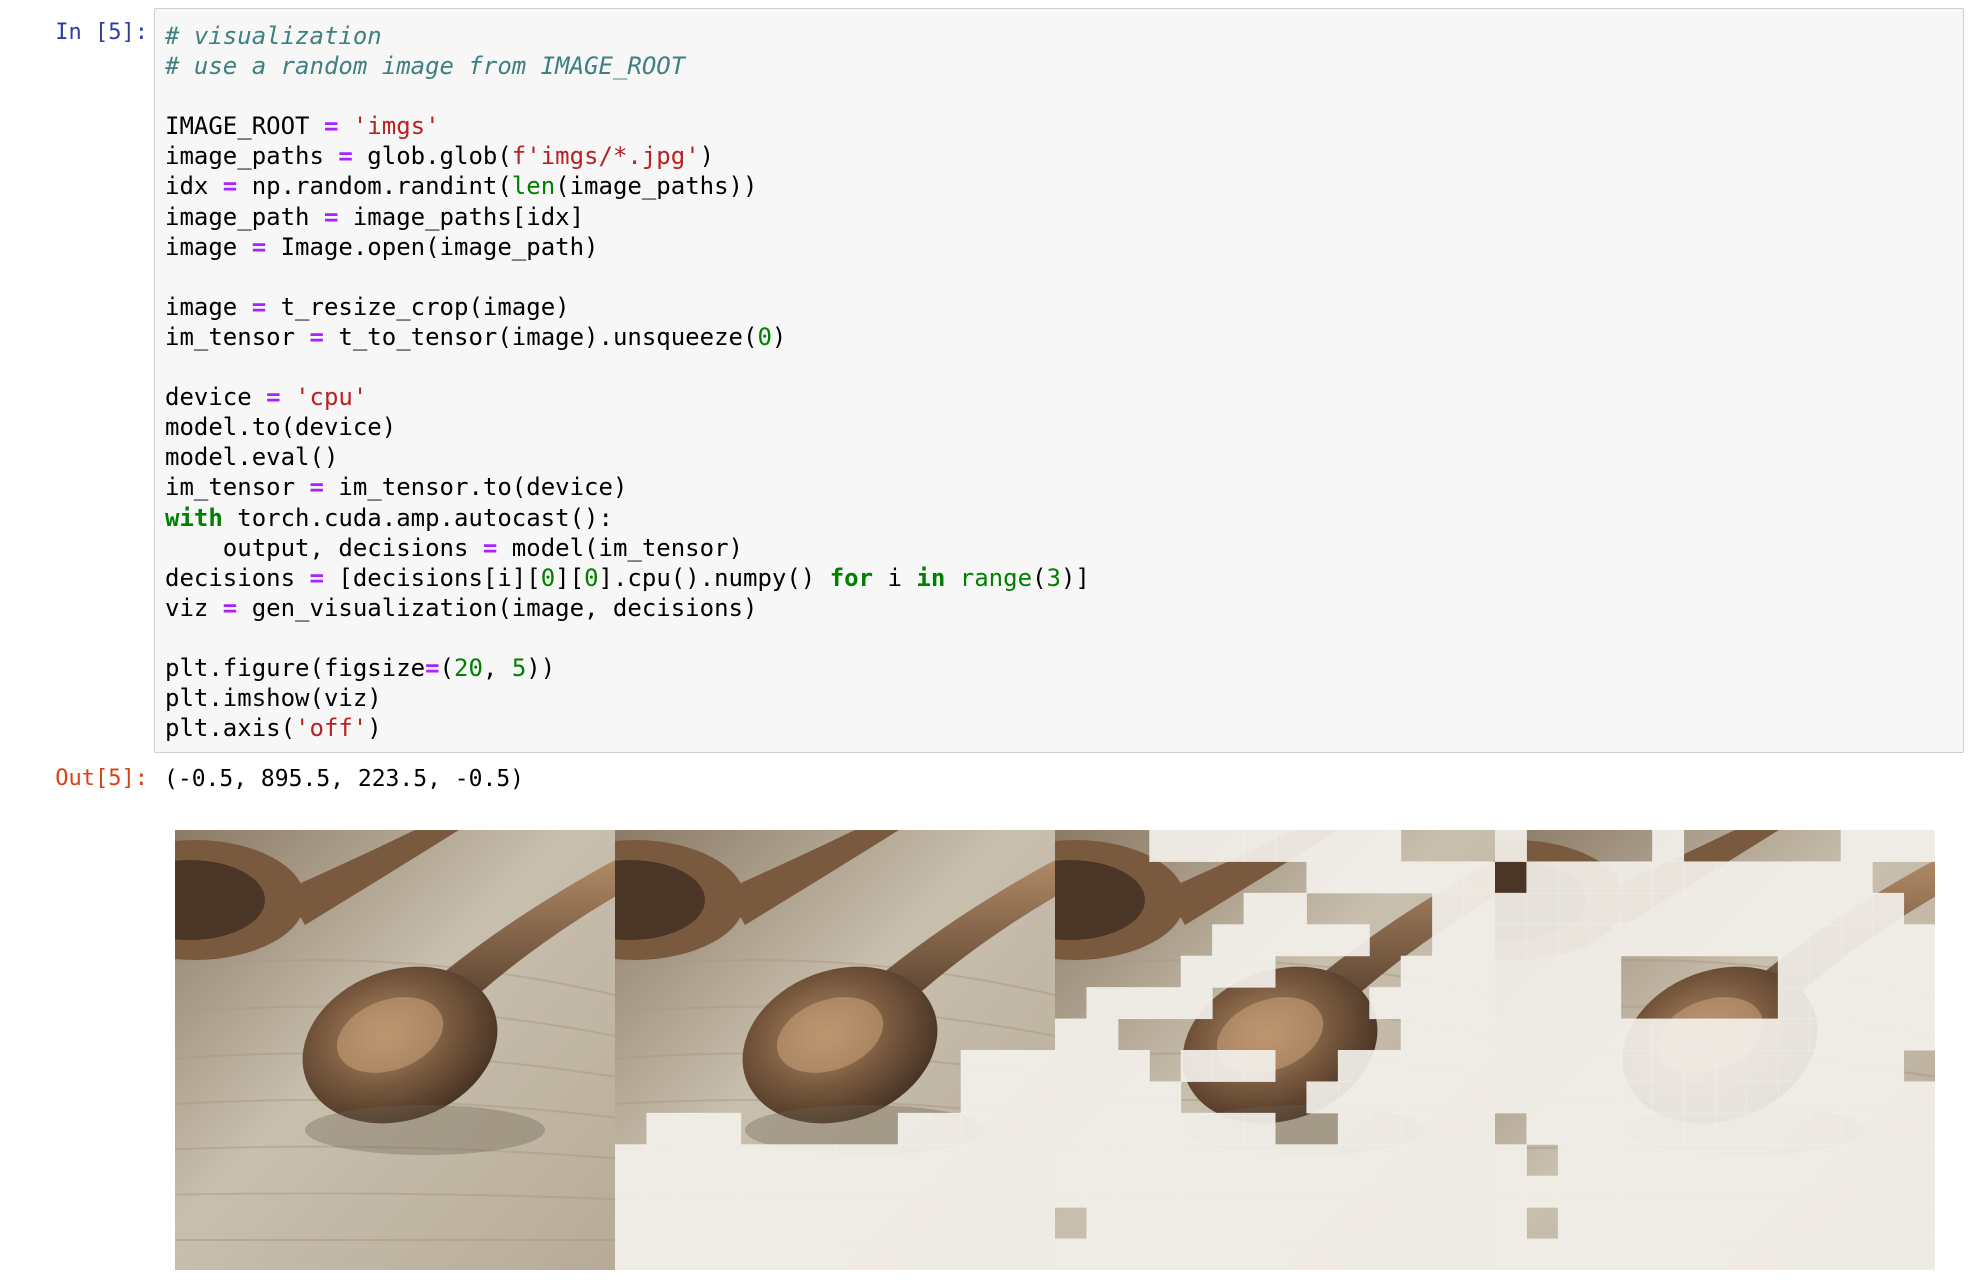  I want to click on code-line: output, decisions = model(im_tensor), so click(627, 548).